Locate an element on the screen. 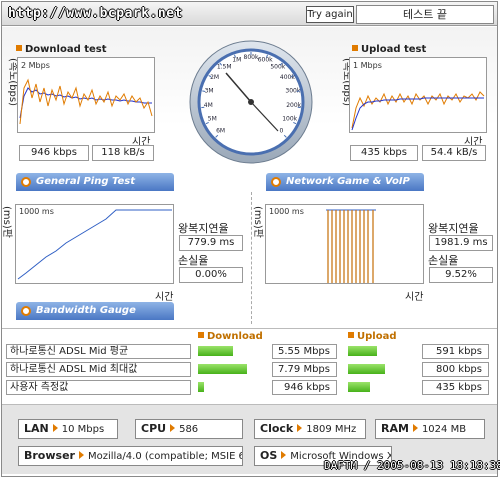  gauge-tick-label: 4M is located at coordinates (208, 105).